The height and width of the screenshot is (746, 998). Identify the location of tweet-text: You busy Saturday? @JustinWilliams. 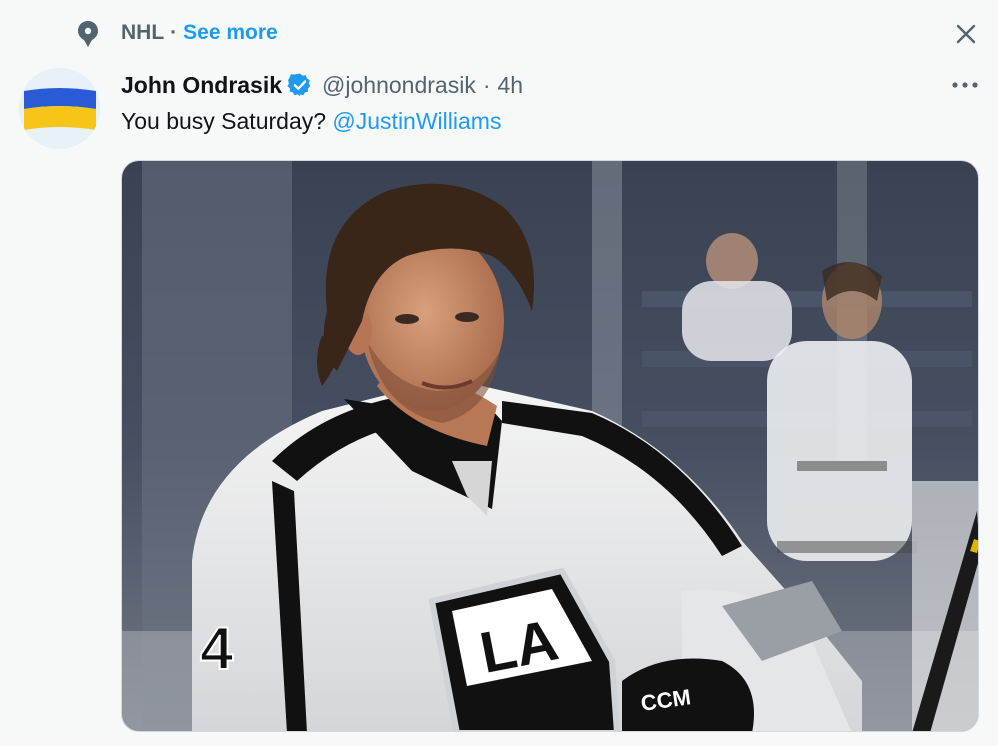
(311, 121).